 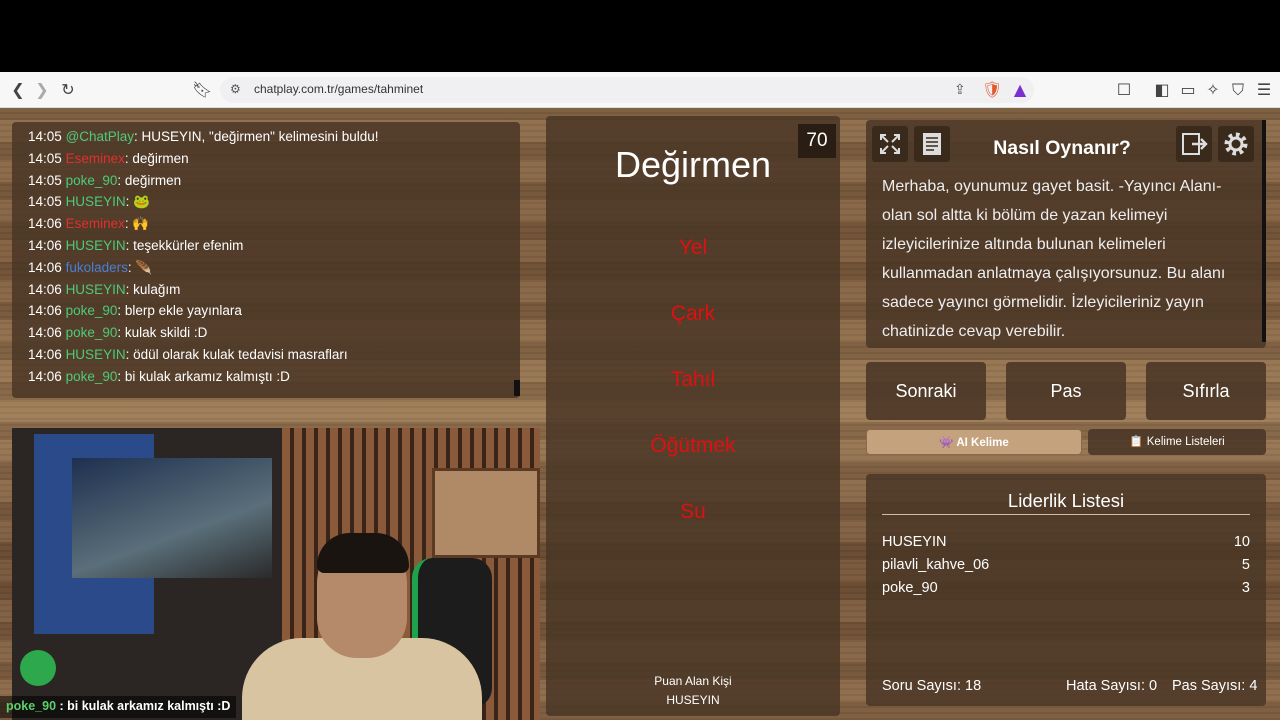 What do you see at coordinates (992, 90) in the screenshot?
I see `brave-shield-icon: 🛡︎` at bounding box center [992, 90].